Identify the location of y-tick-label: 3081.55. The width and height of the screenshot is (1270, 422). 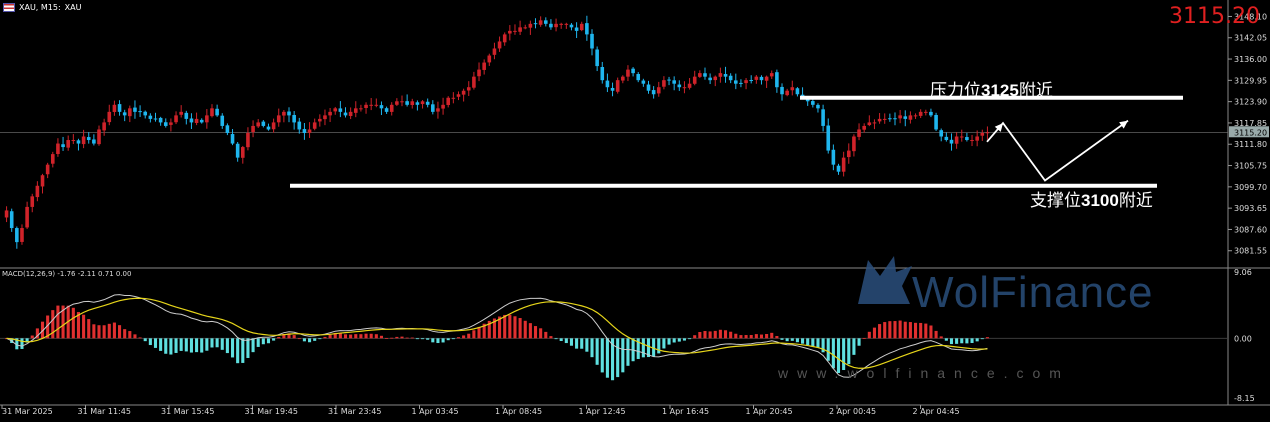
(1250, 251).